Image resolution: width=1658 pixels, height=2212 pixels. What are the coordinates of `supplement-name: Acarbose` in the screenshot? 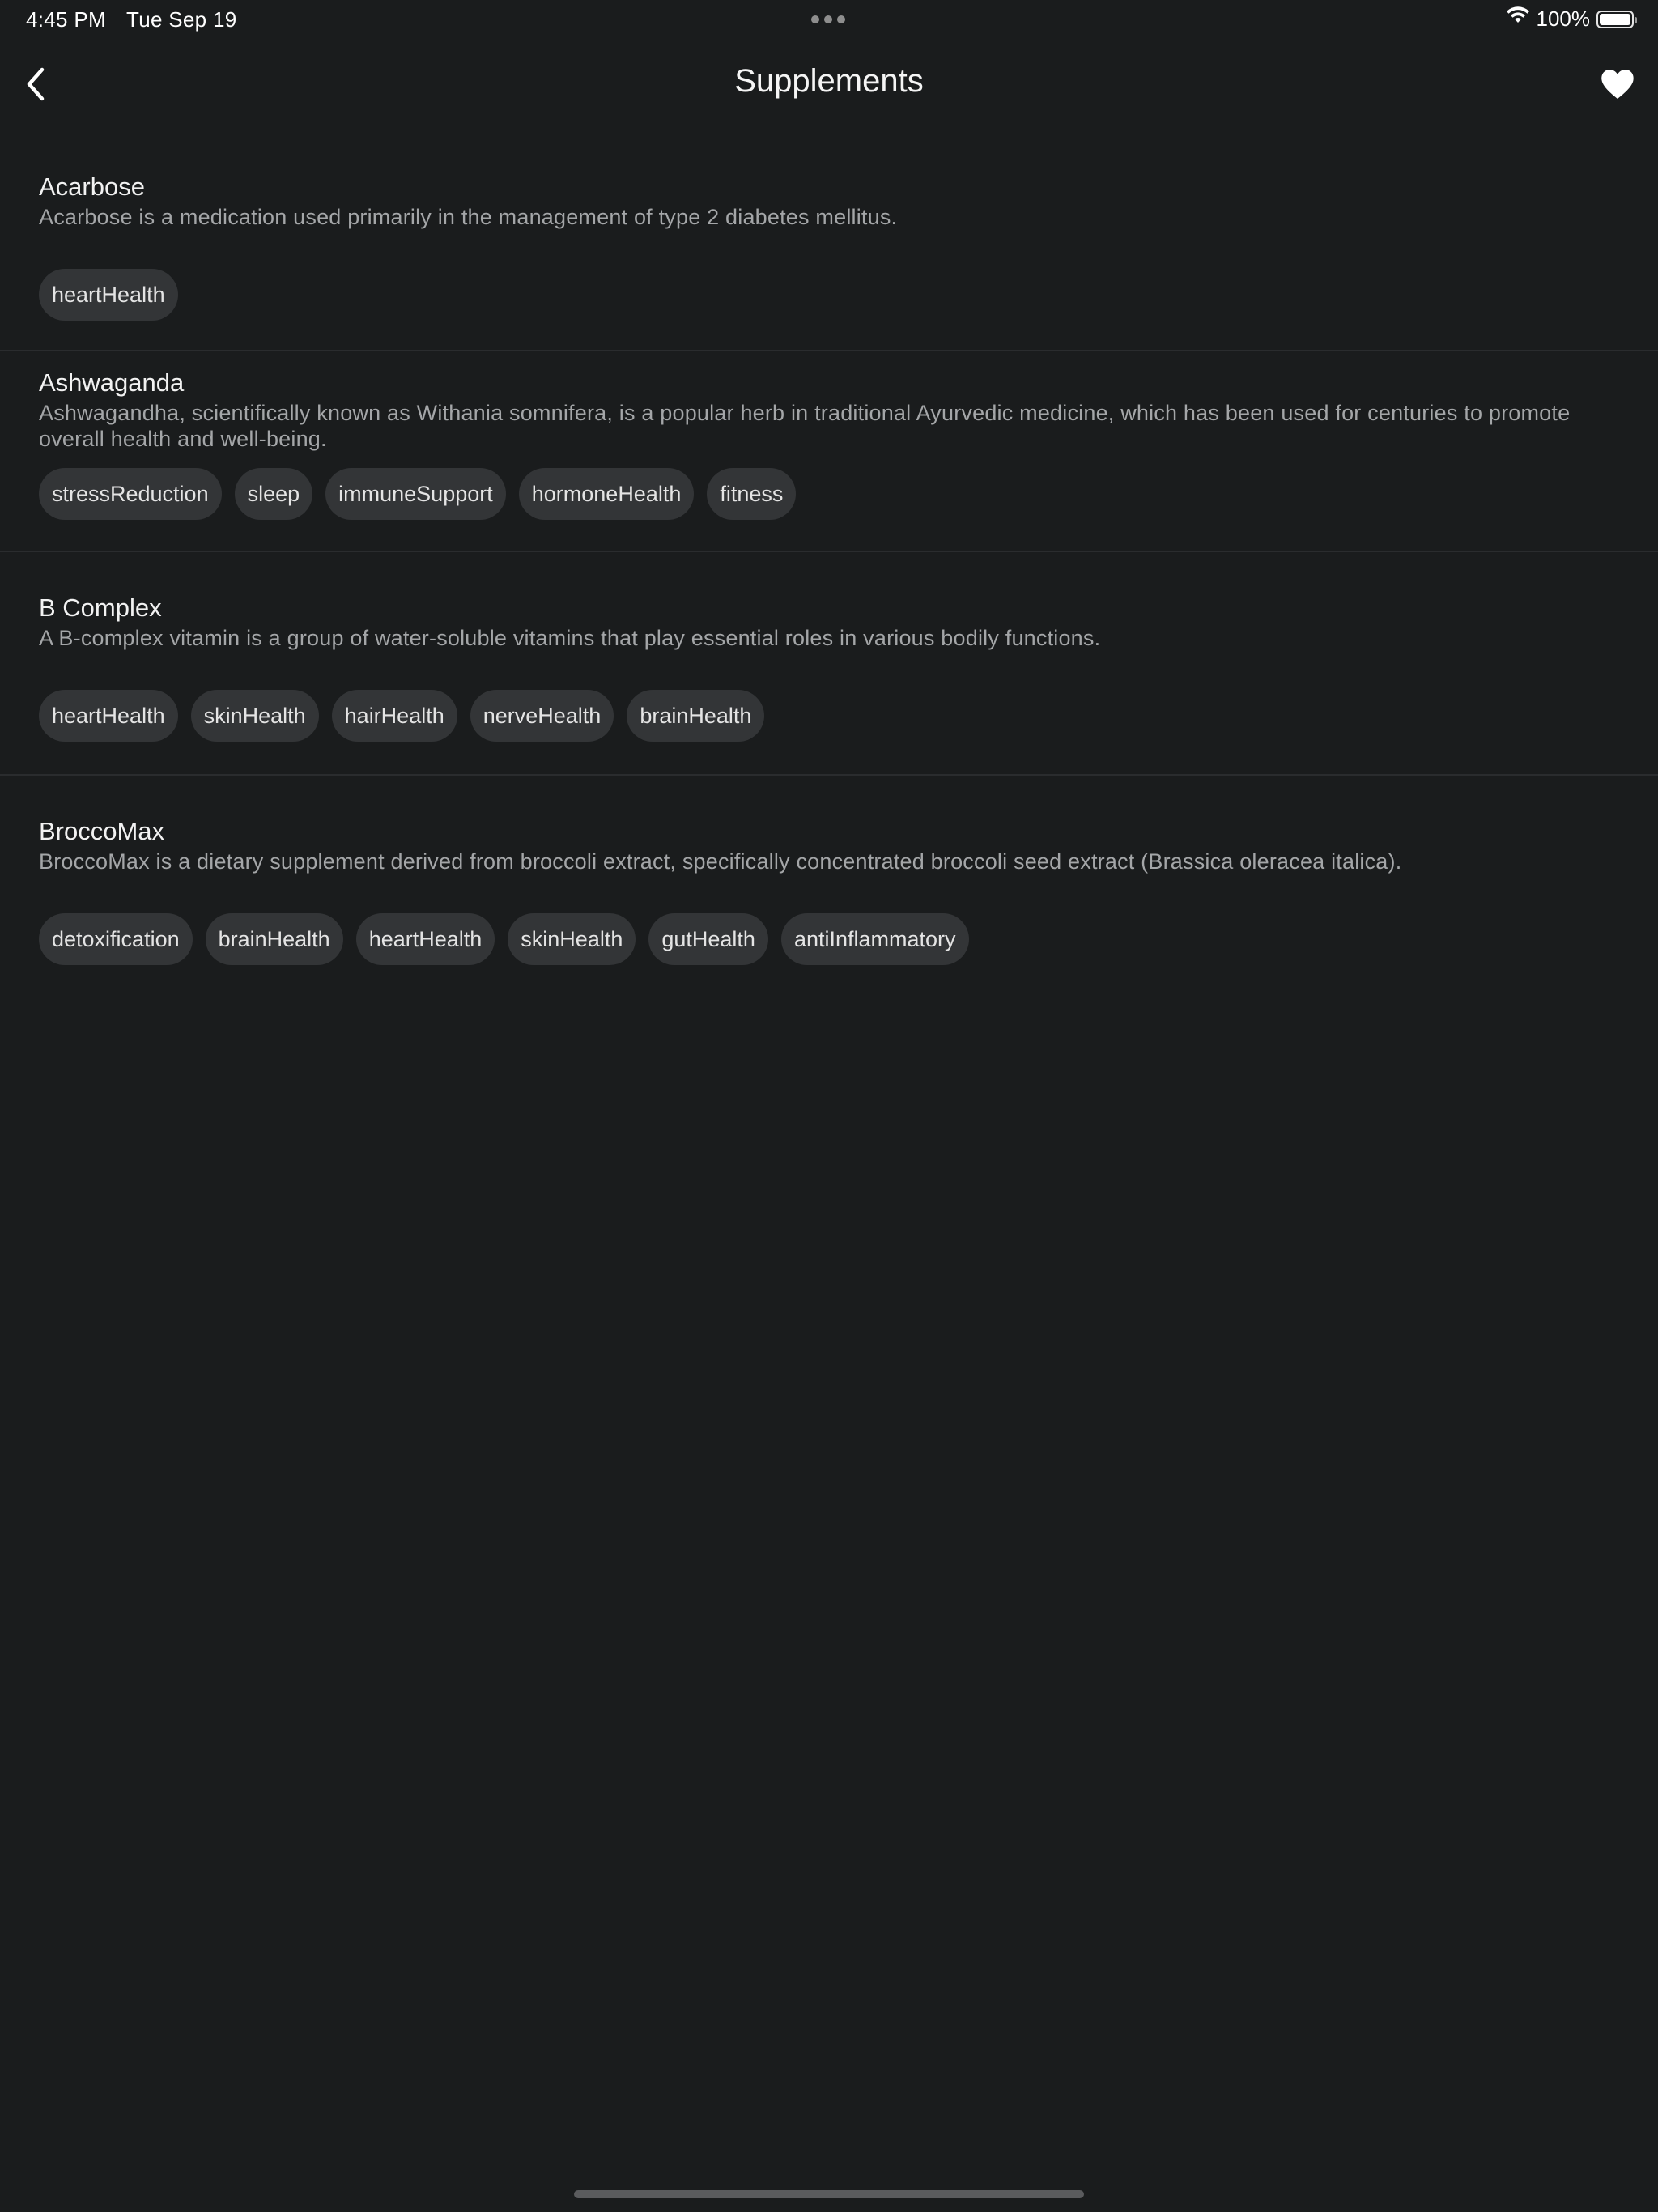 It's located at (92, 186).